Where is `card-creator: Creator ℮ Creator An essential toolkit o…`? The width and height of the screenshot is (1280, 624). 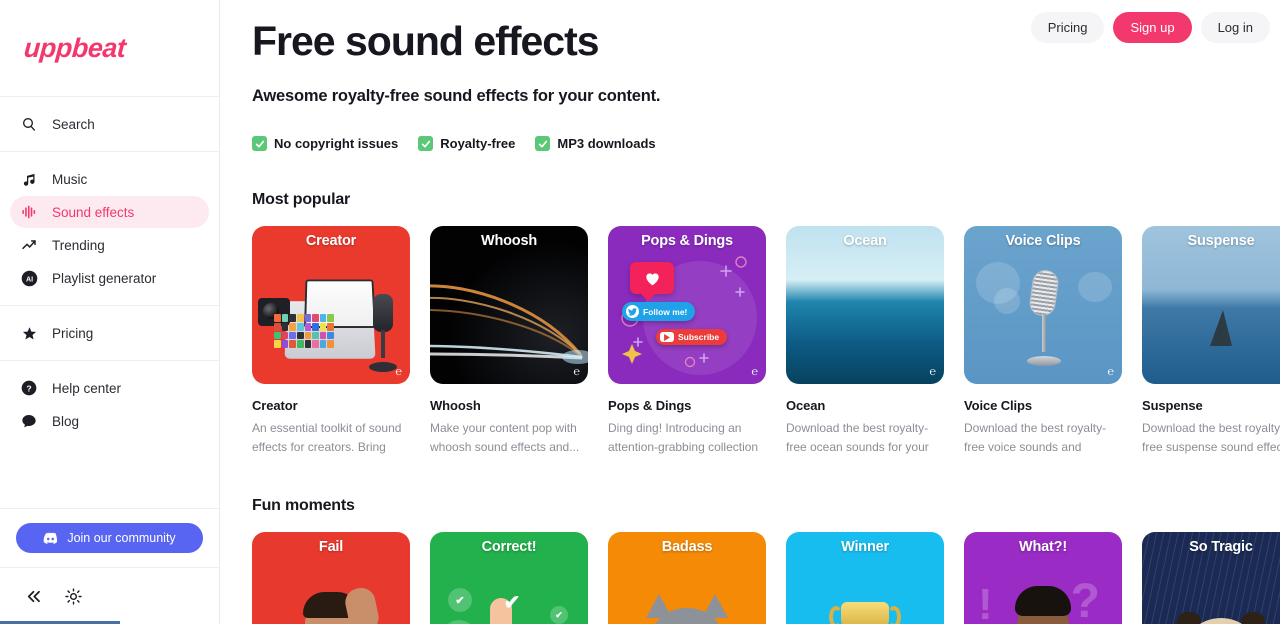 card-creator: Creator ℮ Creator An essential toolkit o… is located at coordinates (331, 341).